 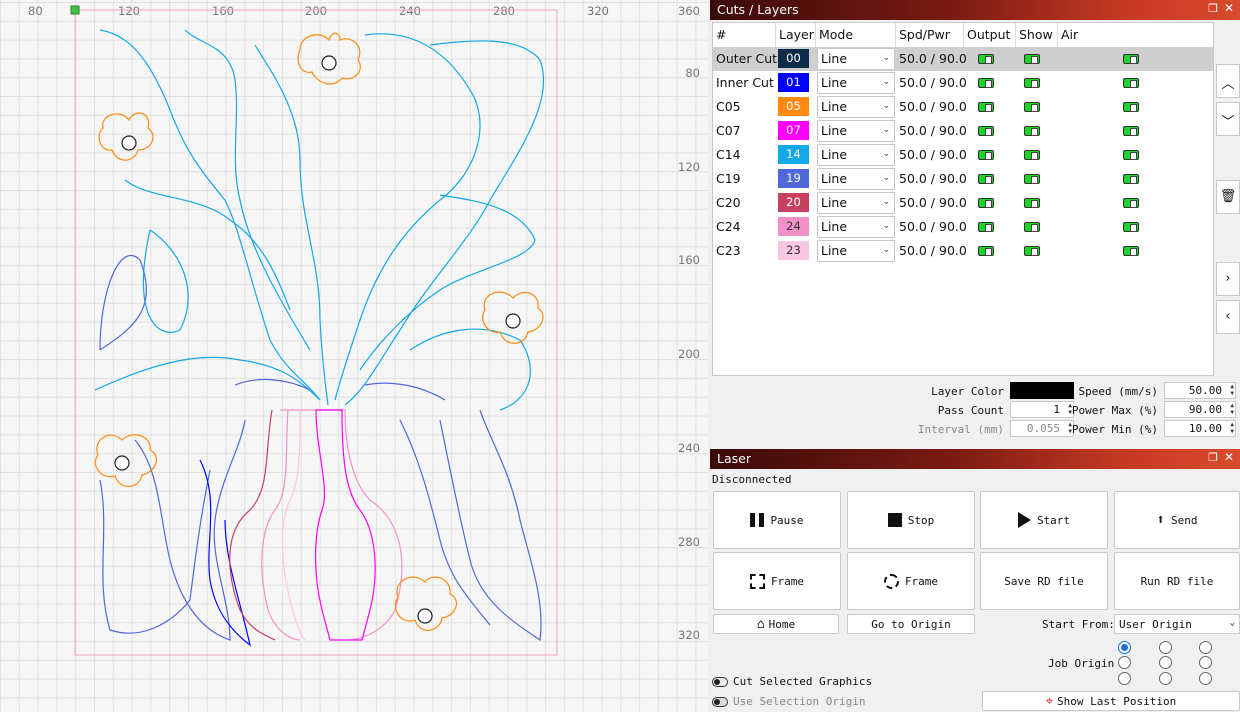 What do you see at coordinates (793, 226) in the screenshot?
I see `layer-swatch: 24` at bounding box center [793, 226].